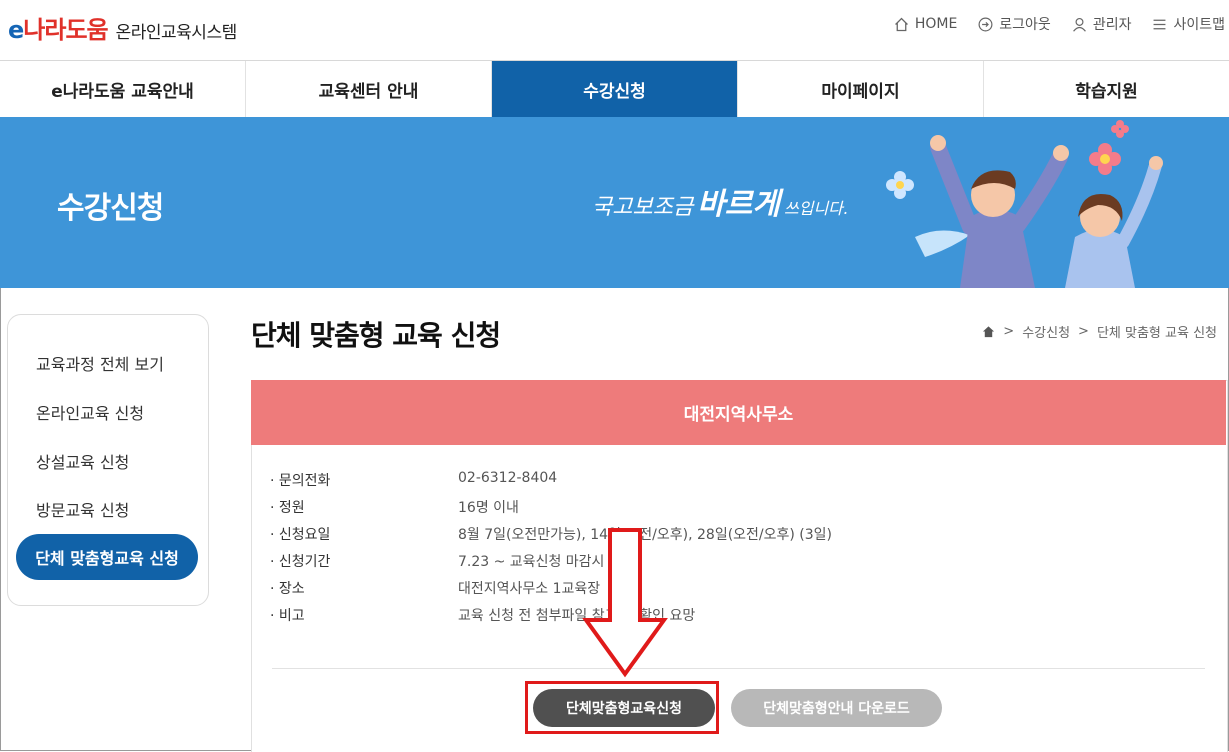 The width and height of the screenshot is (1229, 752). I want to click on banner-illustration, so click(1024, 204).